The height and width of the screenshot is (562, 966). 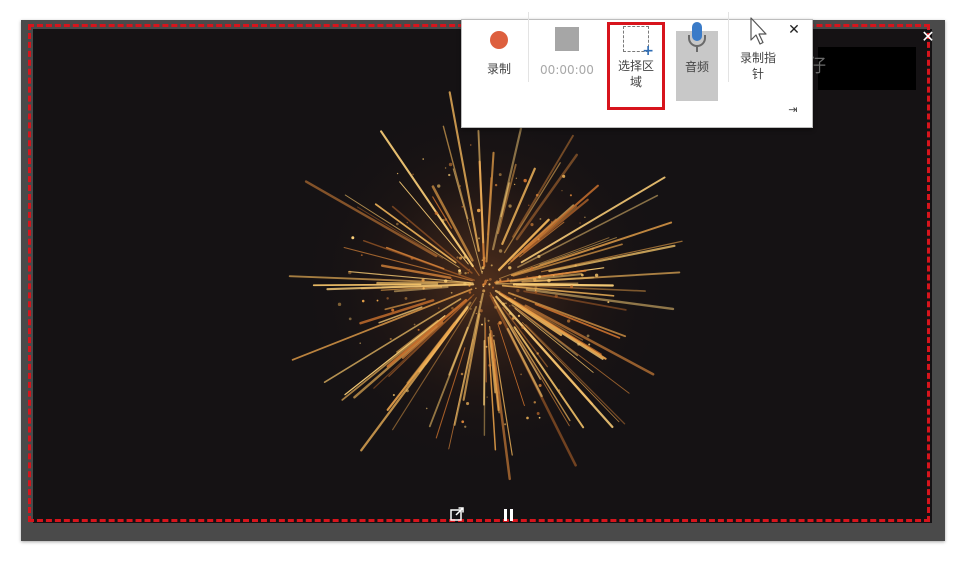 I want to click on select-area-button: + 选择区 域, so click(x=636, y=50).